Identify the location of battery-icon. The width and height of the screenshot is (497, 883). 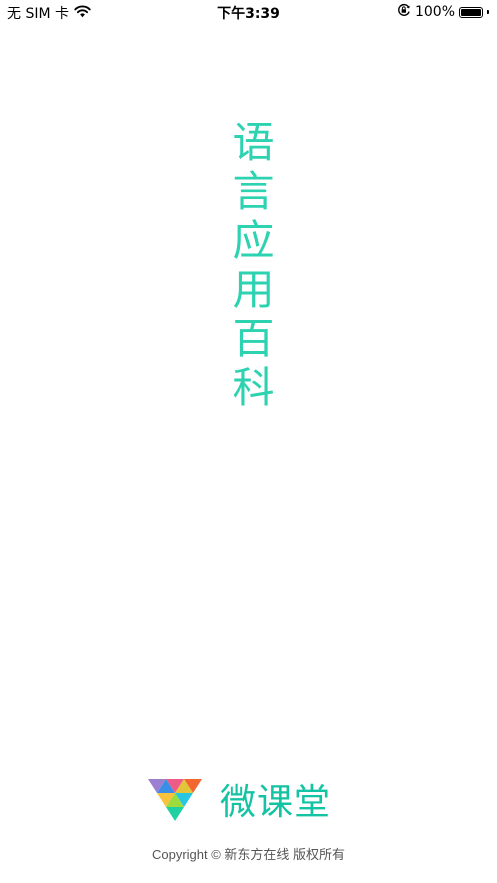
(471, 12).